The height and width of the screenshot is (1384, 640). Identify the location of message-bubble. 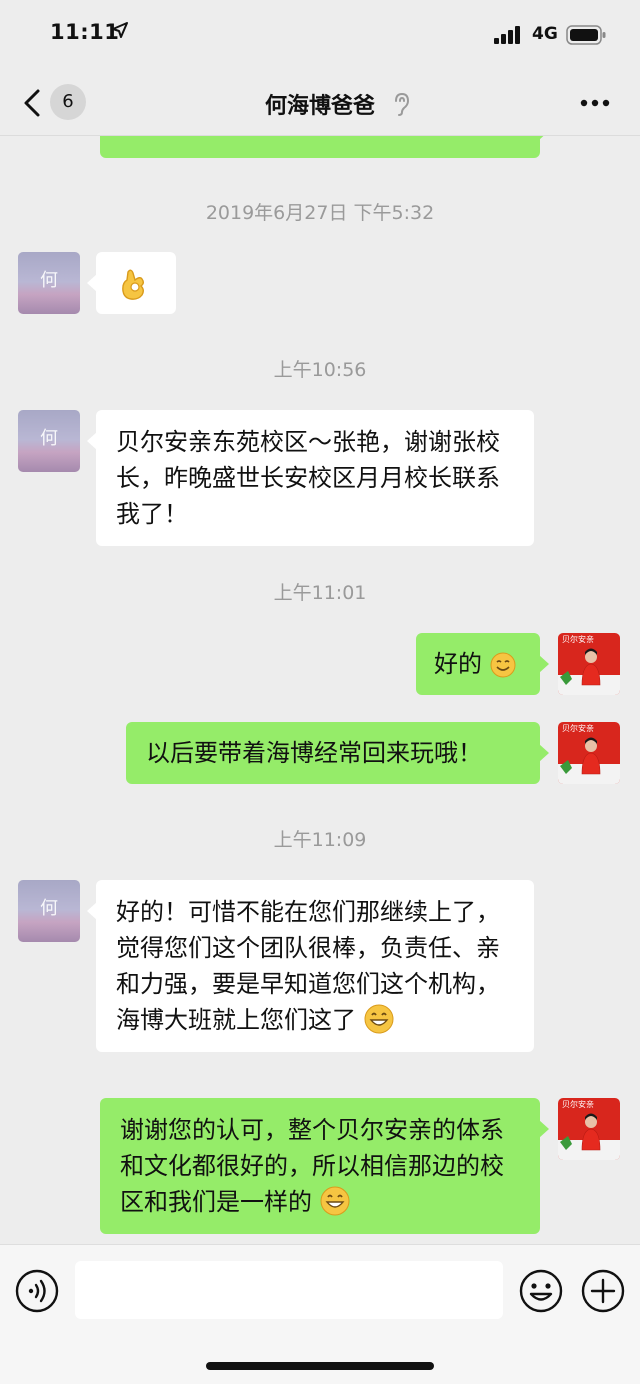
(131, 283).